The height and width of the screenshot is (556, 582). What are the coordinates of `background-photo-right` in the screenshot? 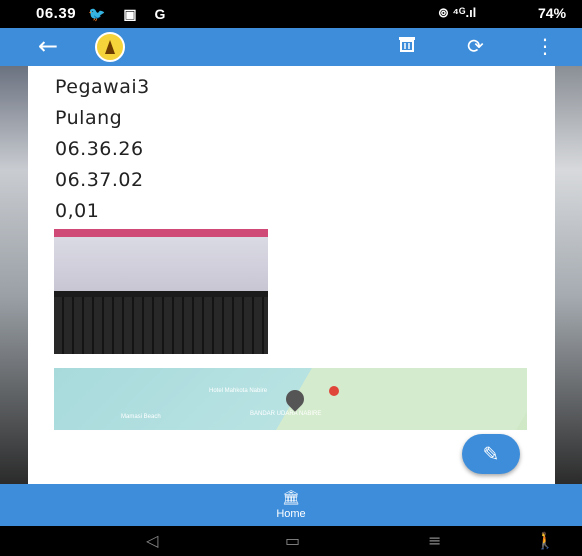 It's located at (568, 275).